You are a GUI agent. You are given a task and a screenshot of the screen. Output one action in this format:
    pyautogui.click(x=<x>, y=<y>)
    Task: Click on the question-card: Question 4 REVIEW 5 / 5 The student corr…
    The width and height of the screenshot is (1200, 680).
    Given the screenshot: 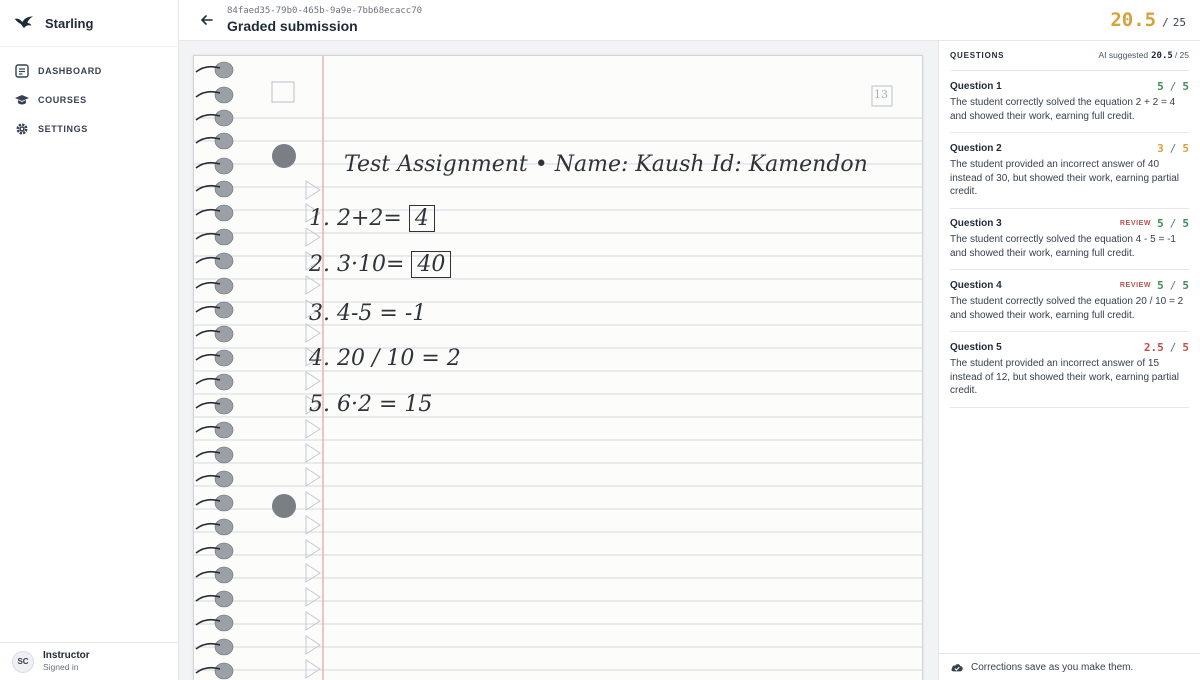 What is the action you would take?
    pyautogui.click(x=1069, y=305)
    